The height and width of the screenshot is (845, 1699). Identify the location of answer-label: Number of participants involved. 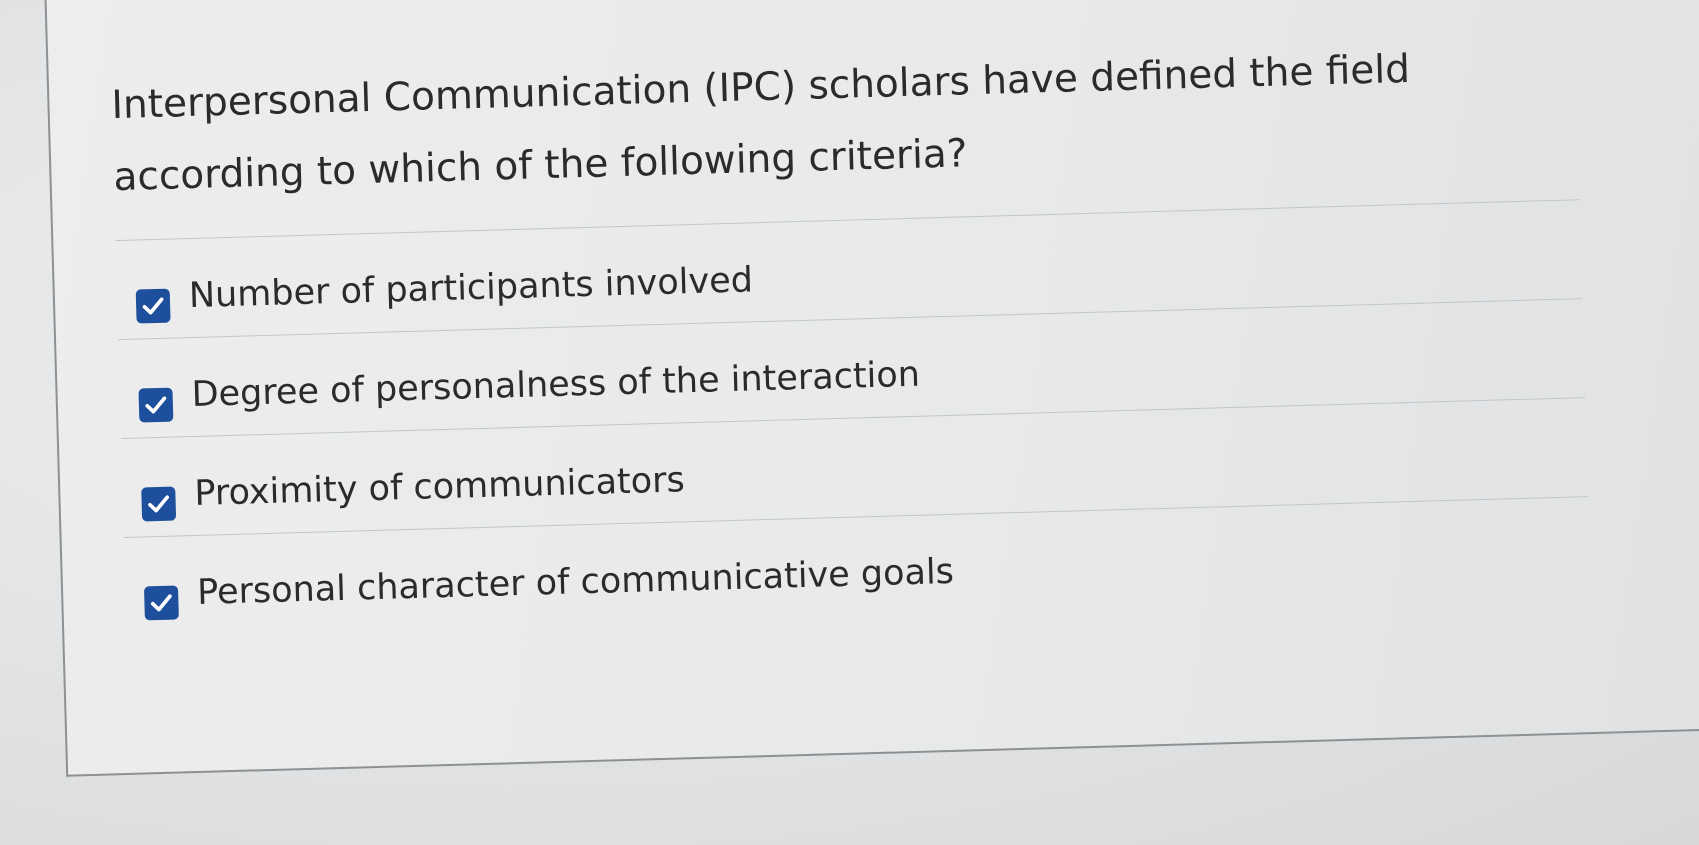
(471, 288).